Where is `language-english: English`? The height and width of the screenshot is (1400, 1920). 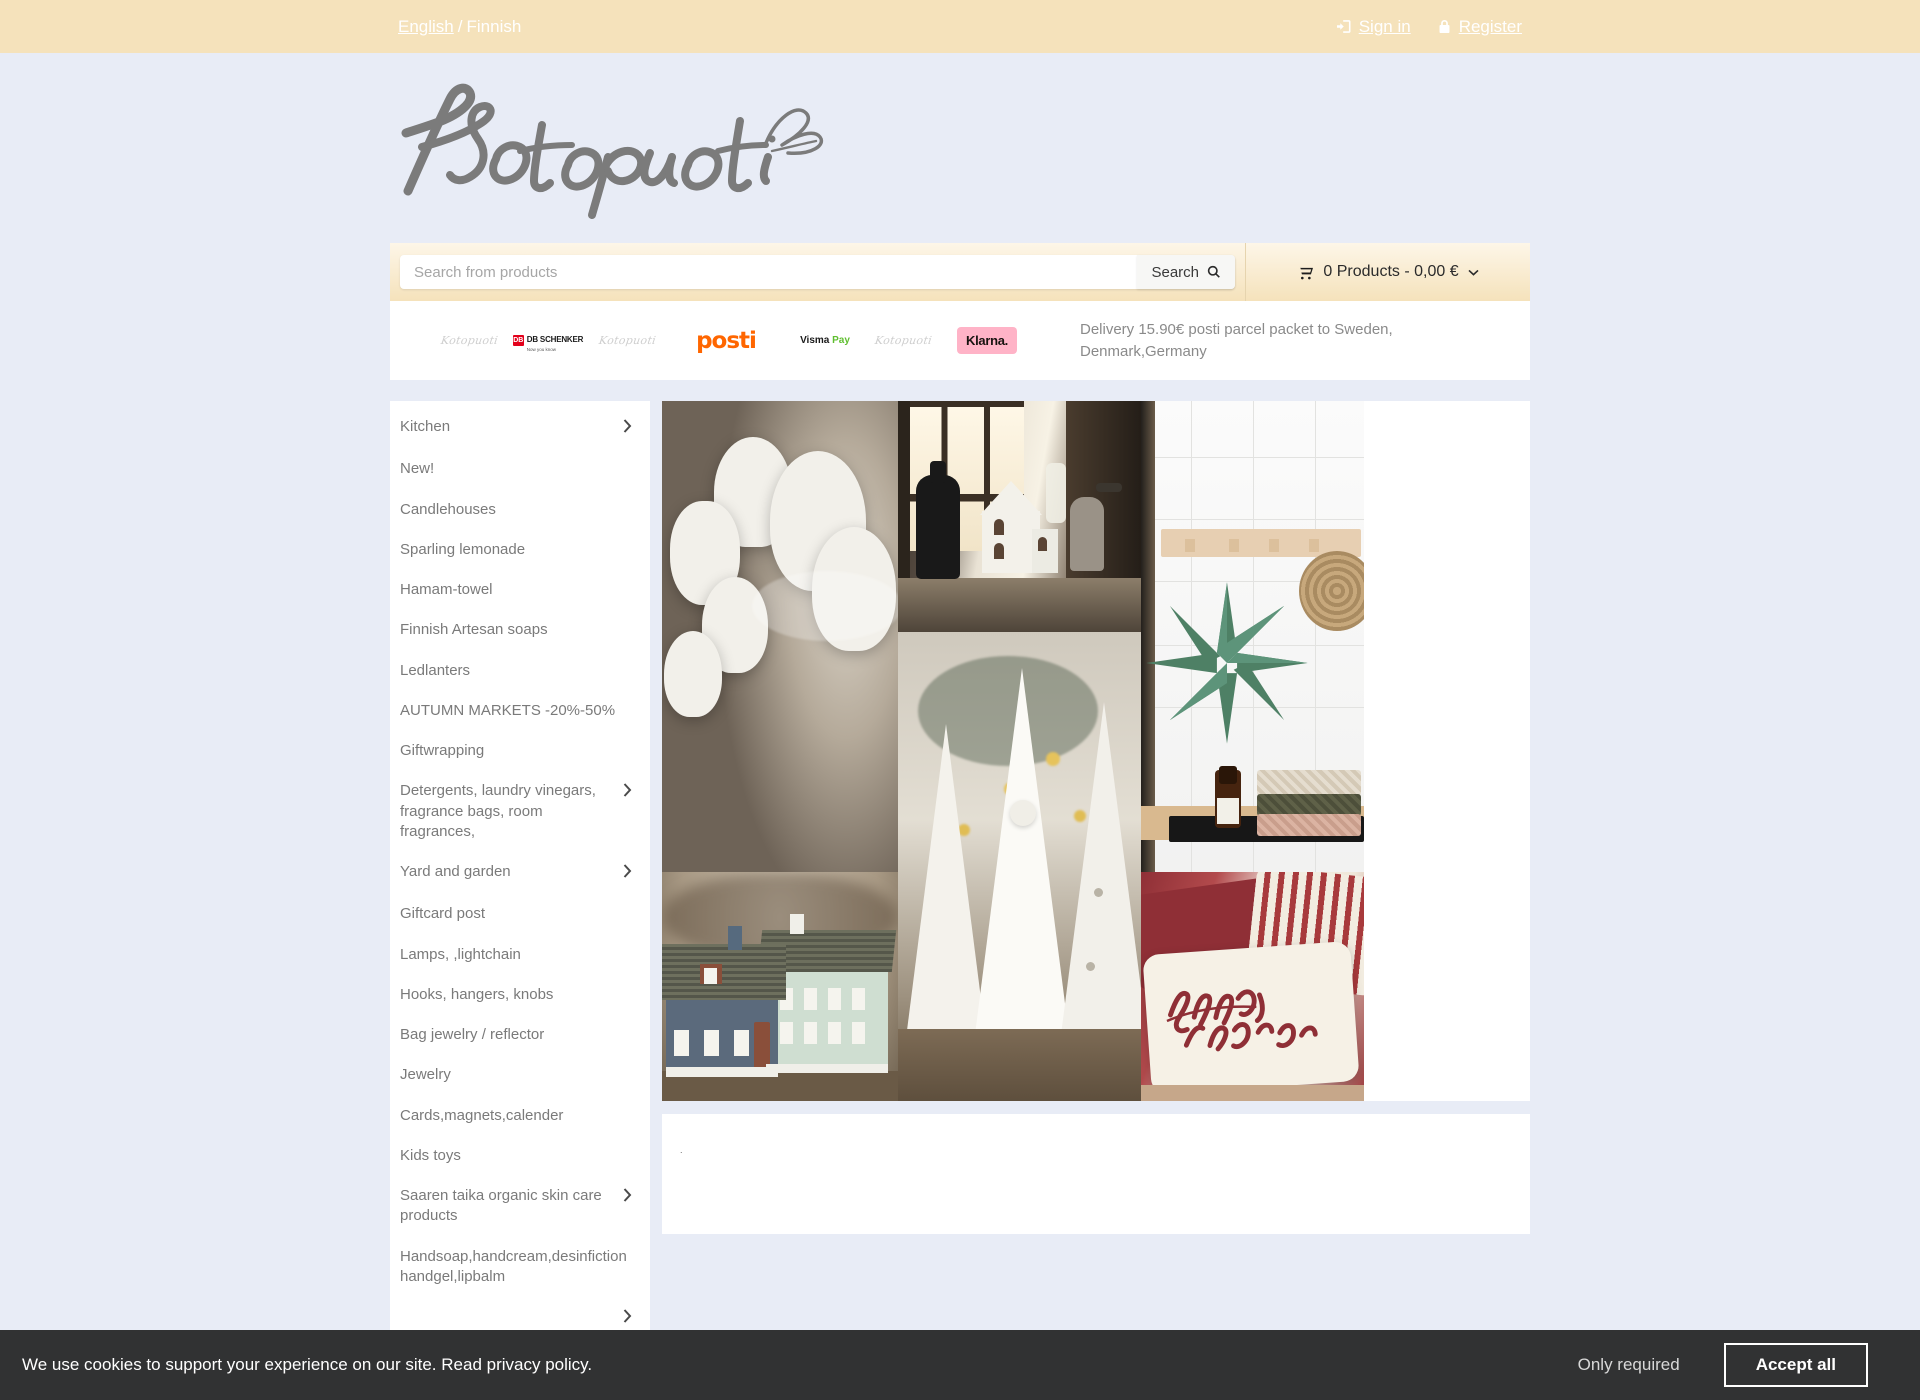
language-english: English is located at coordinates (426, 26).